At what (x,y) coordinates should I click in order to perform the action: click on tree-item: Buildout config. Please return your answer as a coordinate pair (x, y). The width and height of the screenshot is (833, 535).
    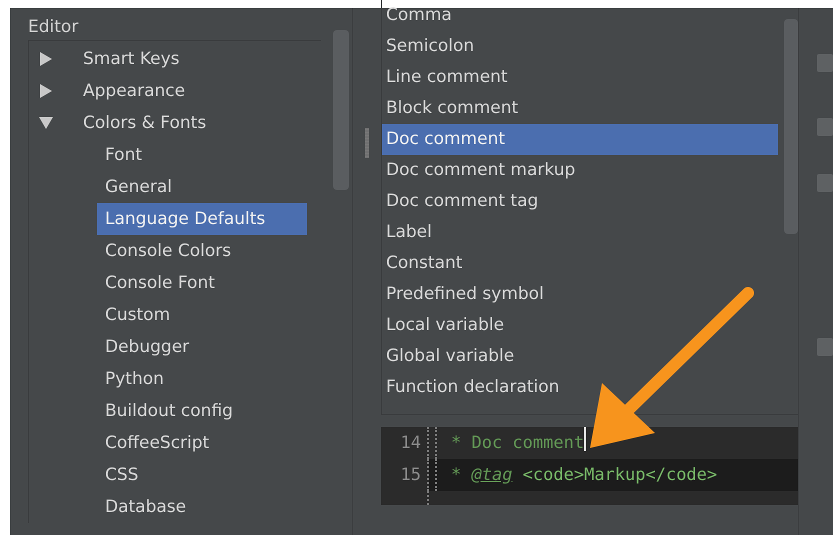
    Looking at the image, I should click on (202, 411).